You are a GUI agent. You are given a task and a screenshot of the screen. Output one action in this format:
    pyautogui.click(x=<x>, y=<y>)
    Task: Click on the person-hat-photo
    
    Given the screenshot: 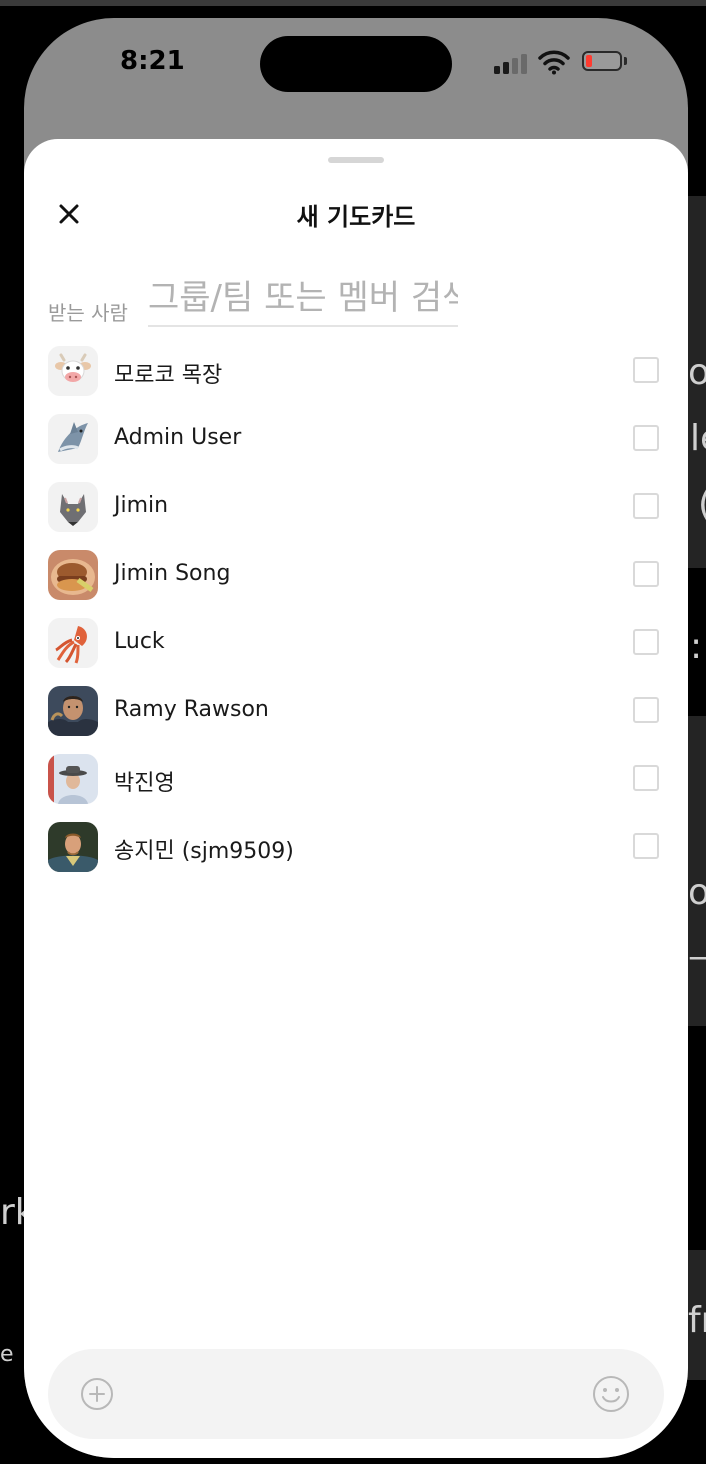 What is the action you would take?
    pyautogui.click(x=73, y=779)
    